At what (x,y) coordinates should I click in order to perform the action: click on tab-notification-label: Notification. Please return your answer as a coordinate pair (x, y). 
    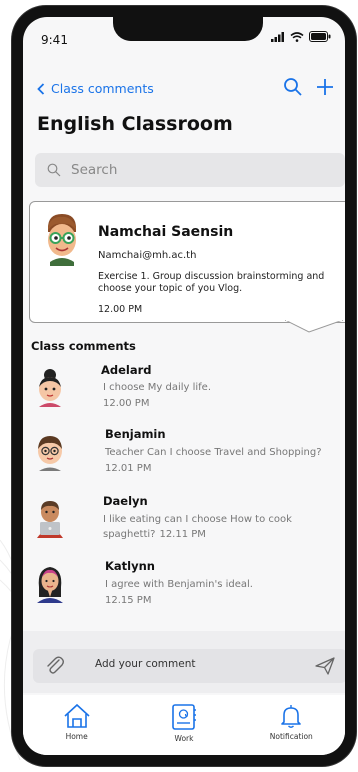
    Looking at the image, I should click on (291, 736).